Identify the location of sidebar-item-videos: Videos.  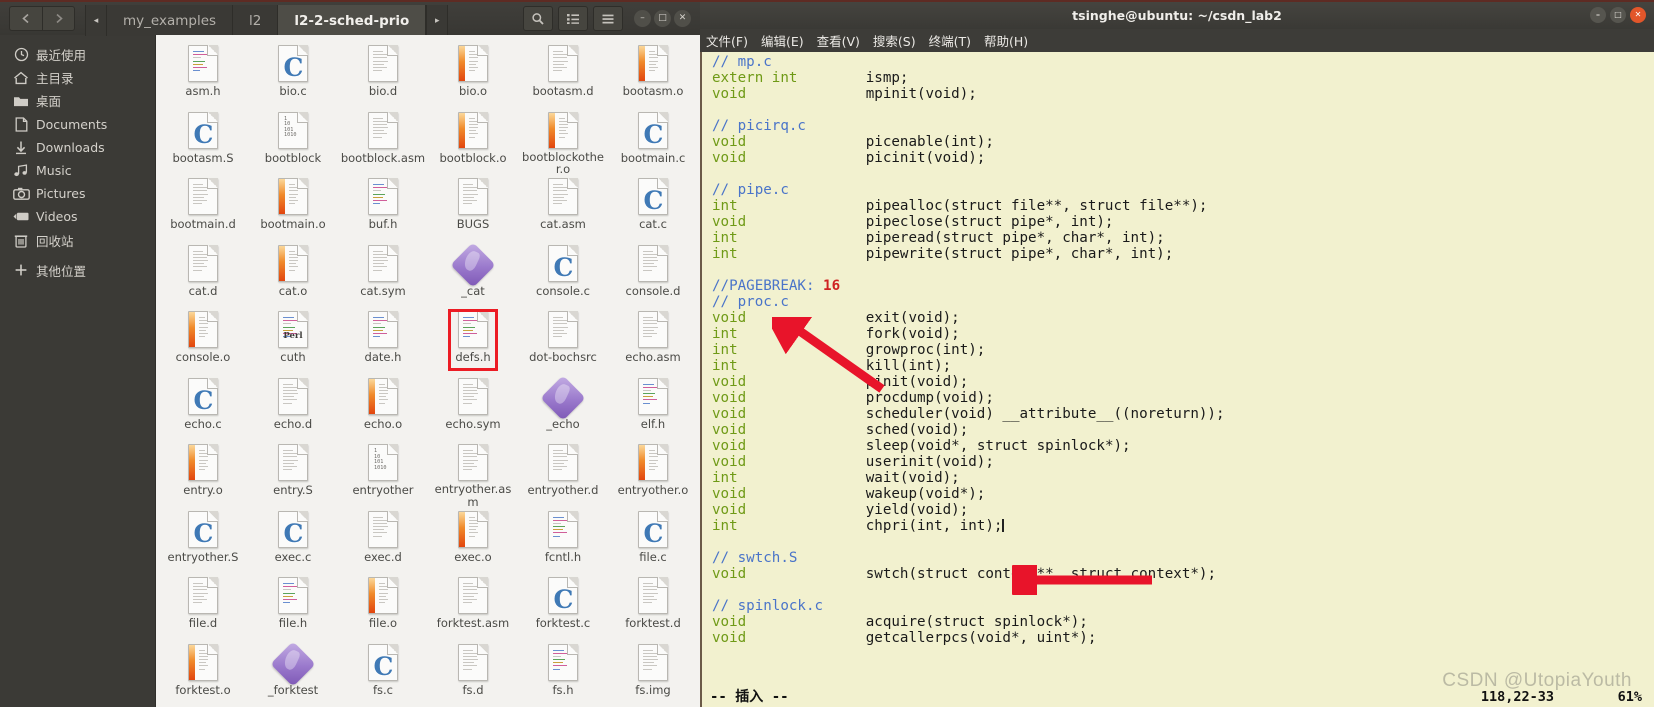
(77, 216).